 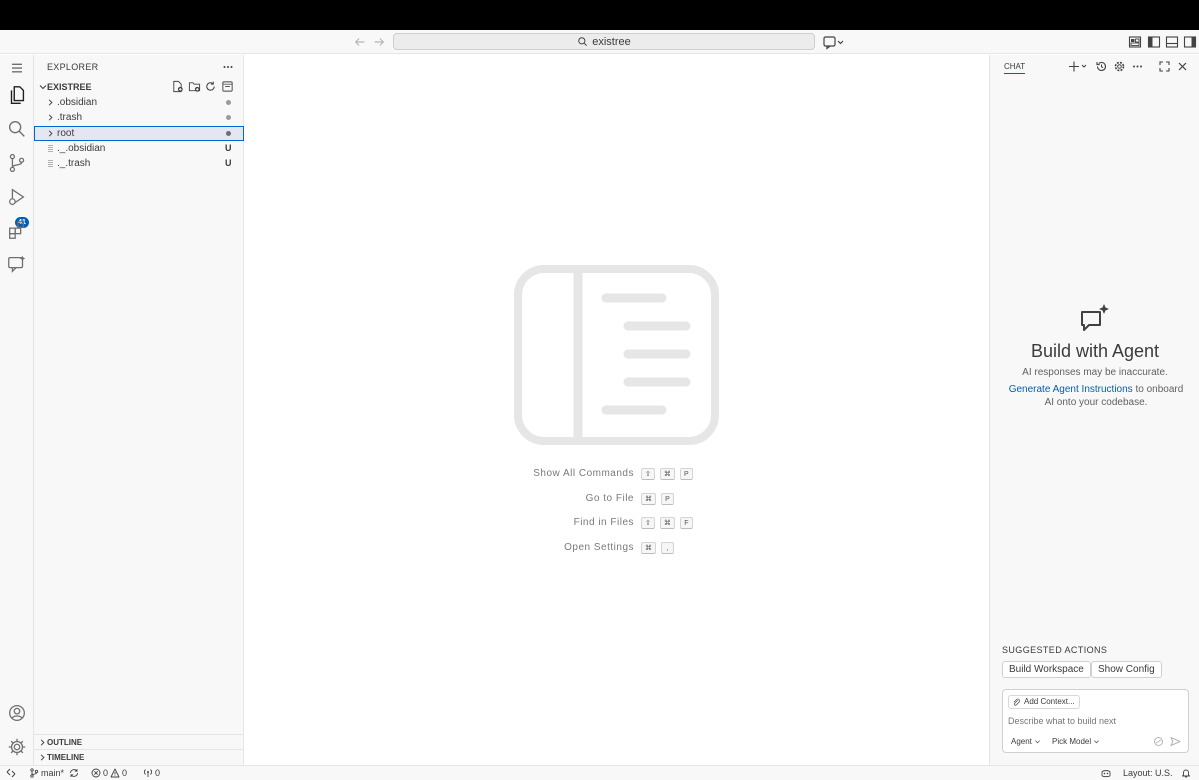 I want to click on mode-picker-label: Agent, so click(x=1021, y=741).